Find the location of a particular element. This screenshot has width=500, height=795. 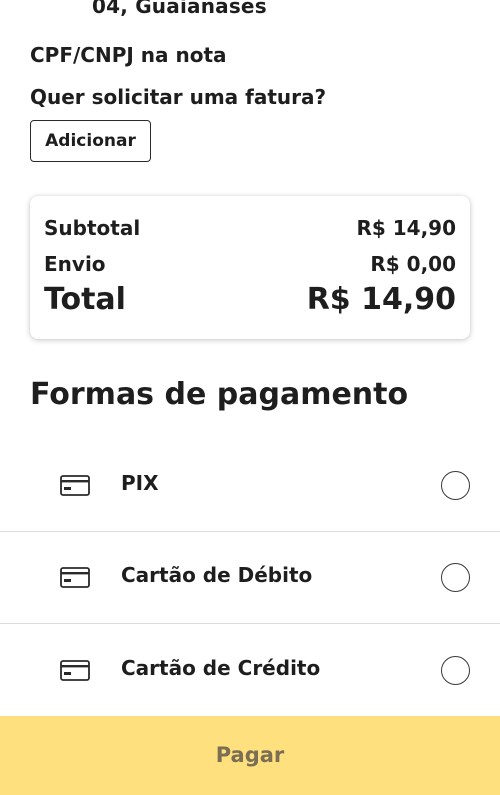

pay-button: Pagar is located at coordinates (250, 755).